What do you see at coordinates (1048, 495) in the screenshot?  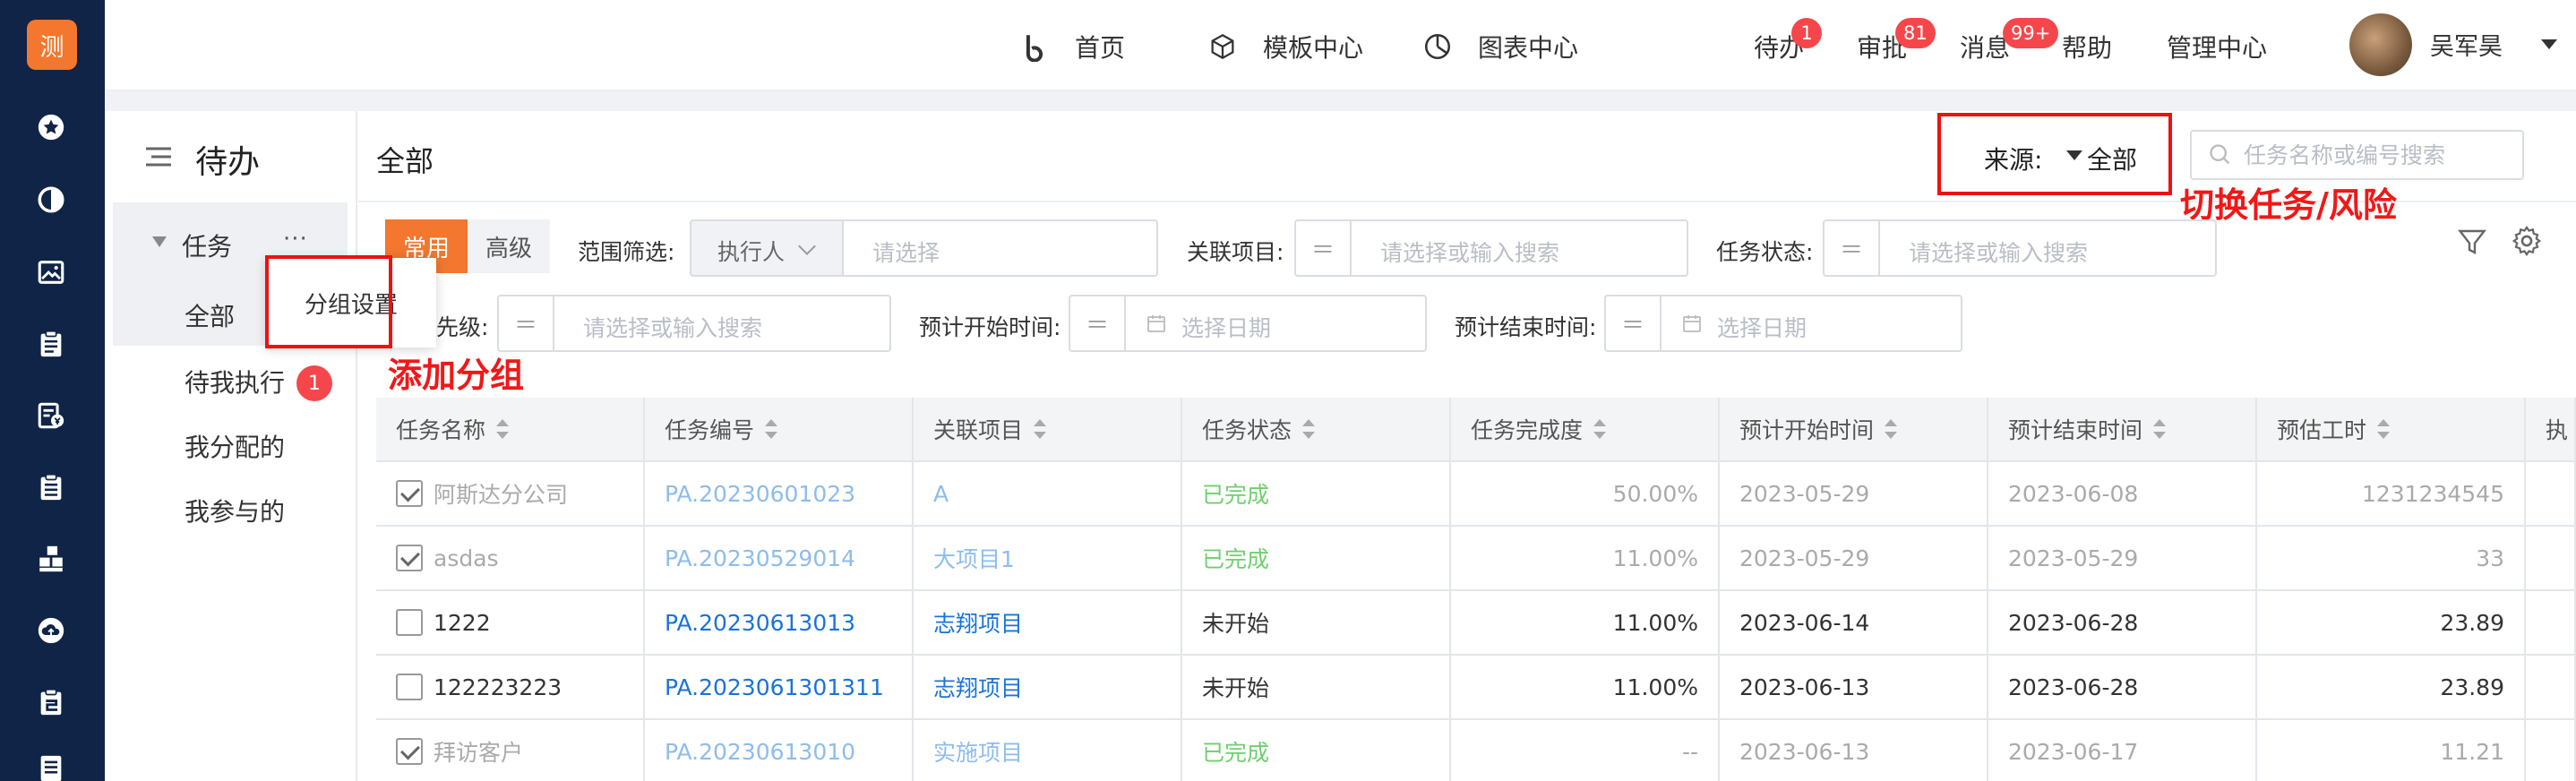 I see `table-cell-project: A` at bounding box center [1048, 495].